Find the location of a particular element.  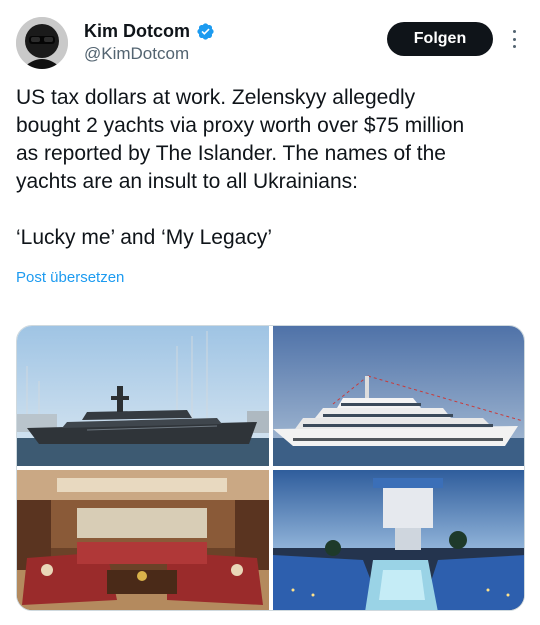

handle: @KimDotcom is located at coordinates (149, 54).